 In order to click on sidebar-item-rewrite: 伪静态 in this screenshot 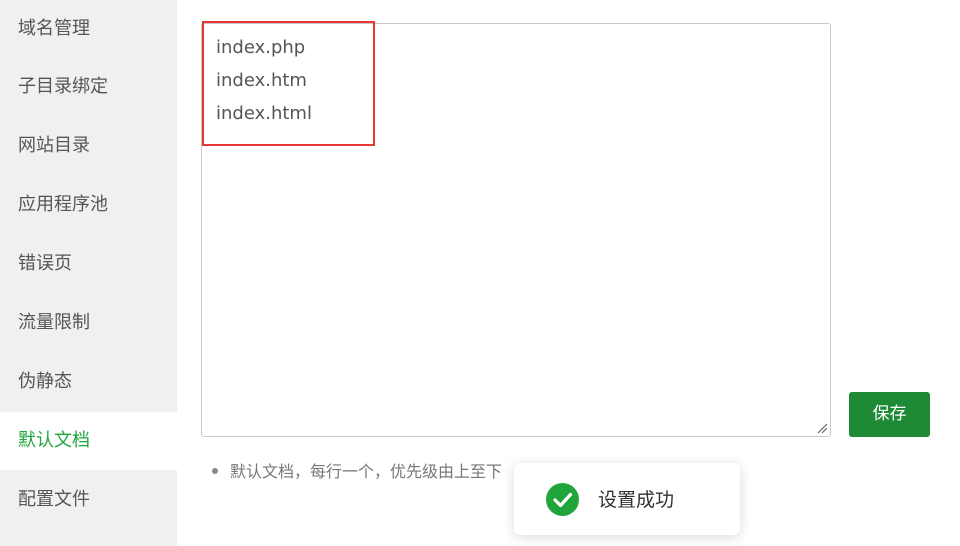, I will do `click(88, 382)`.